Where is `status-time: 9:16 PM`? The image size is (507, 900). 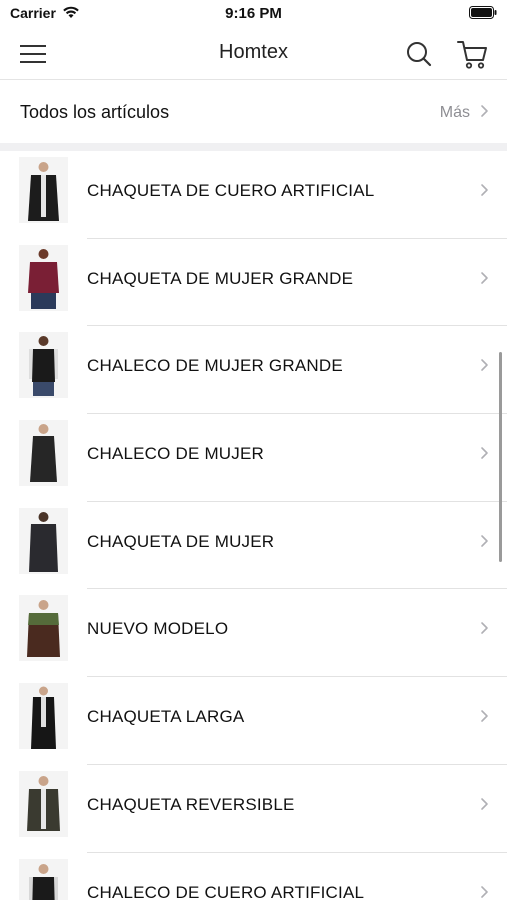
status-time: 9:16 PM is located at coordinates (253, 13).